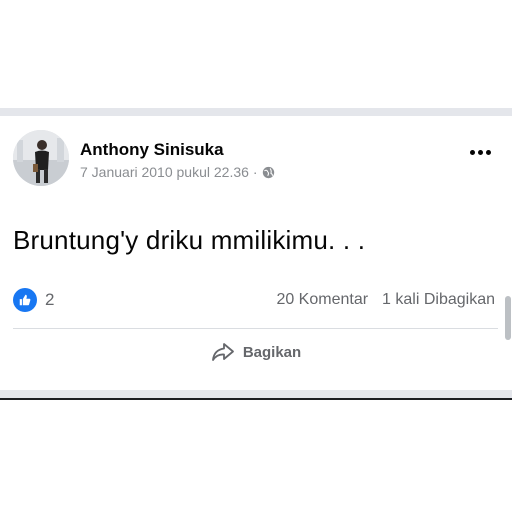 The width and height of the screenshot is (512, 512). What do you see at coordinates (256, 394) in the screenshot?
I see `bottom-divider` at bounding box center [256, 394].